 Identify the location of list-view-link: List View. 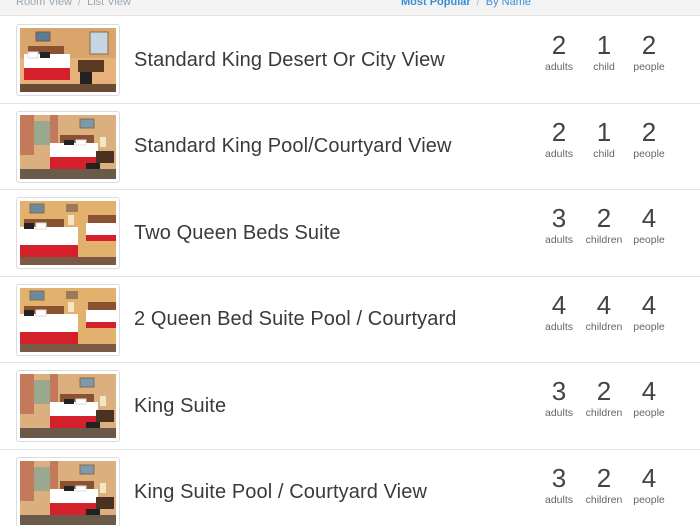
(109, 4).